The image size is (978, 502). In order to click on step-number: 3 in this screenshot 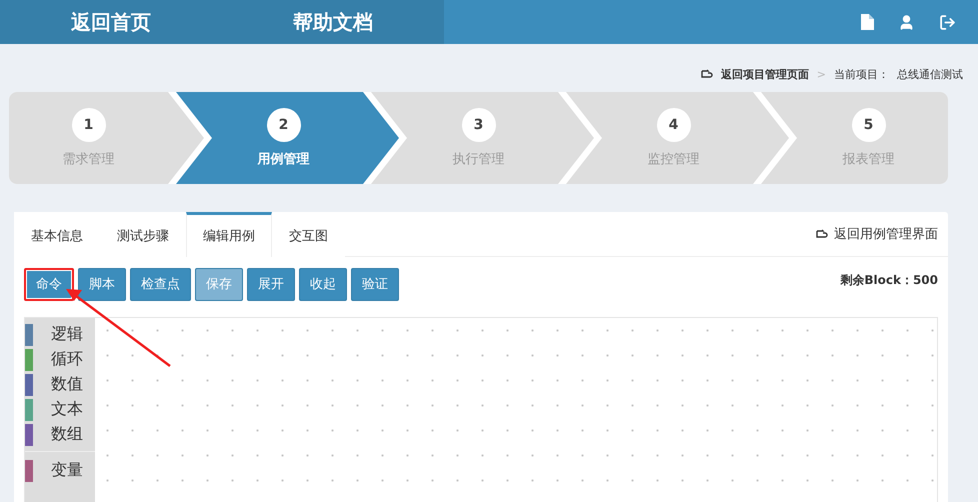, I will do `click(479, 125)`.